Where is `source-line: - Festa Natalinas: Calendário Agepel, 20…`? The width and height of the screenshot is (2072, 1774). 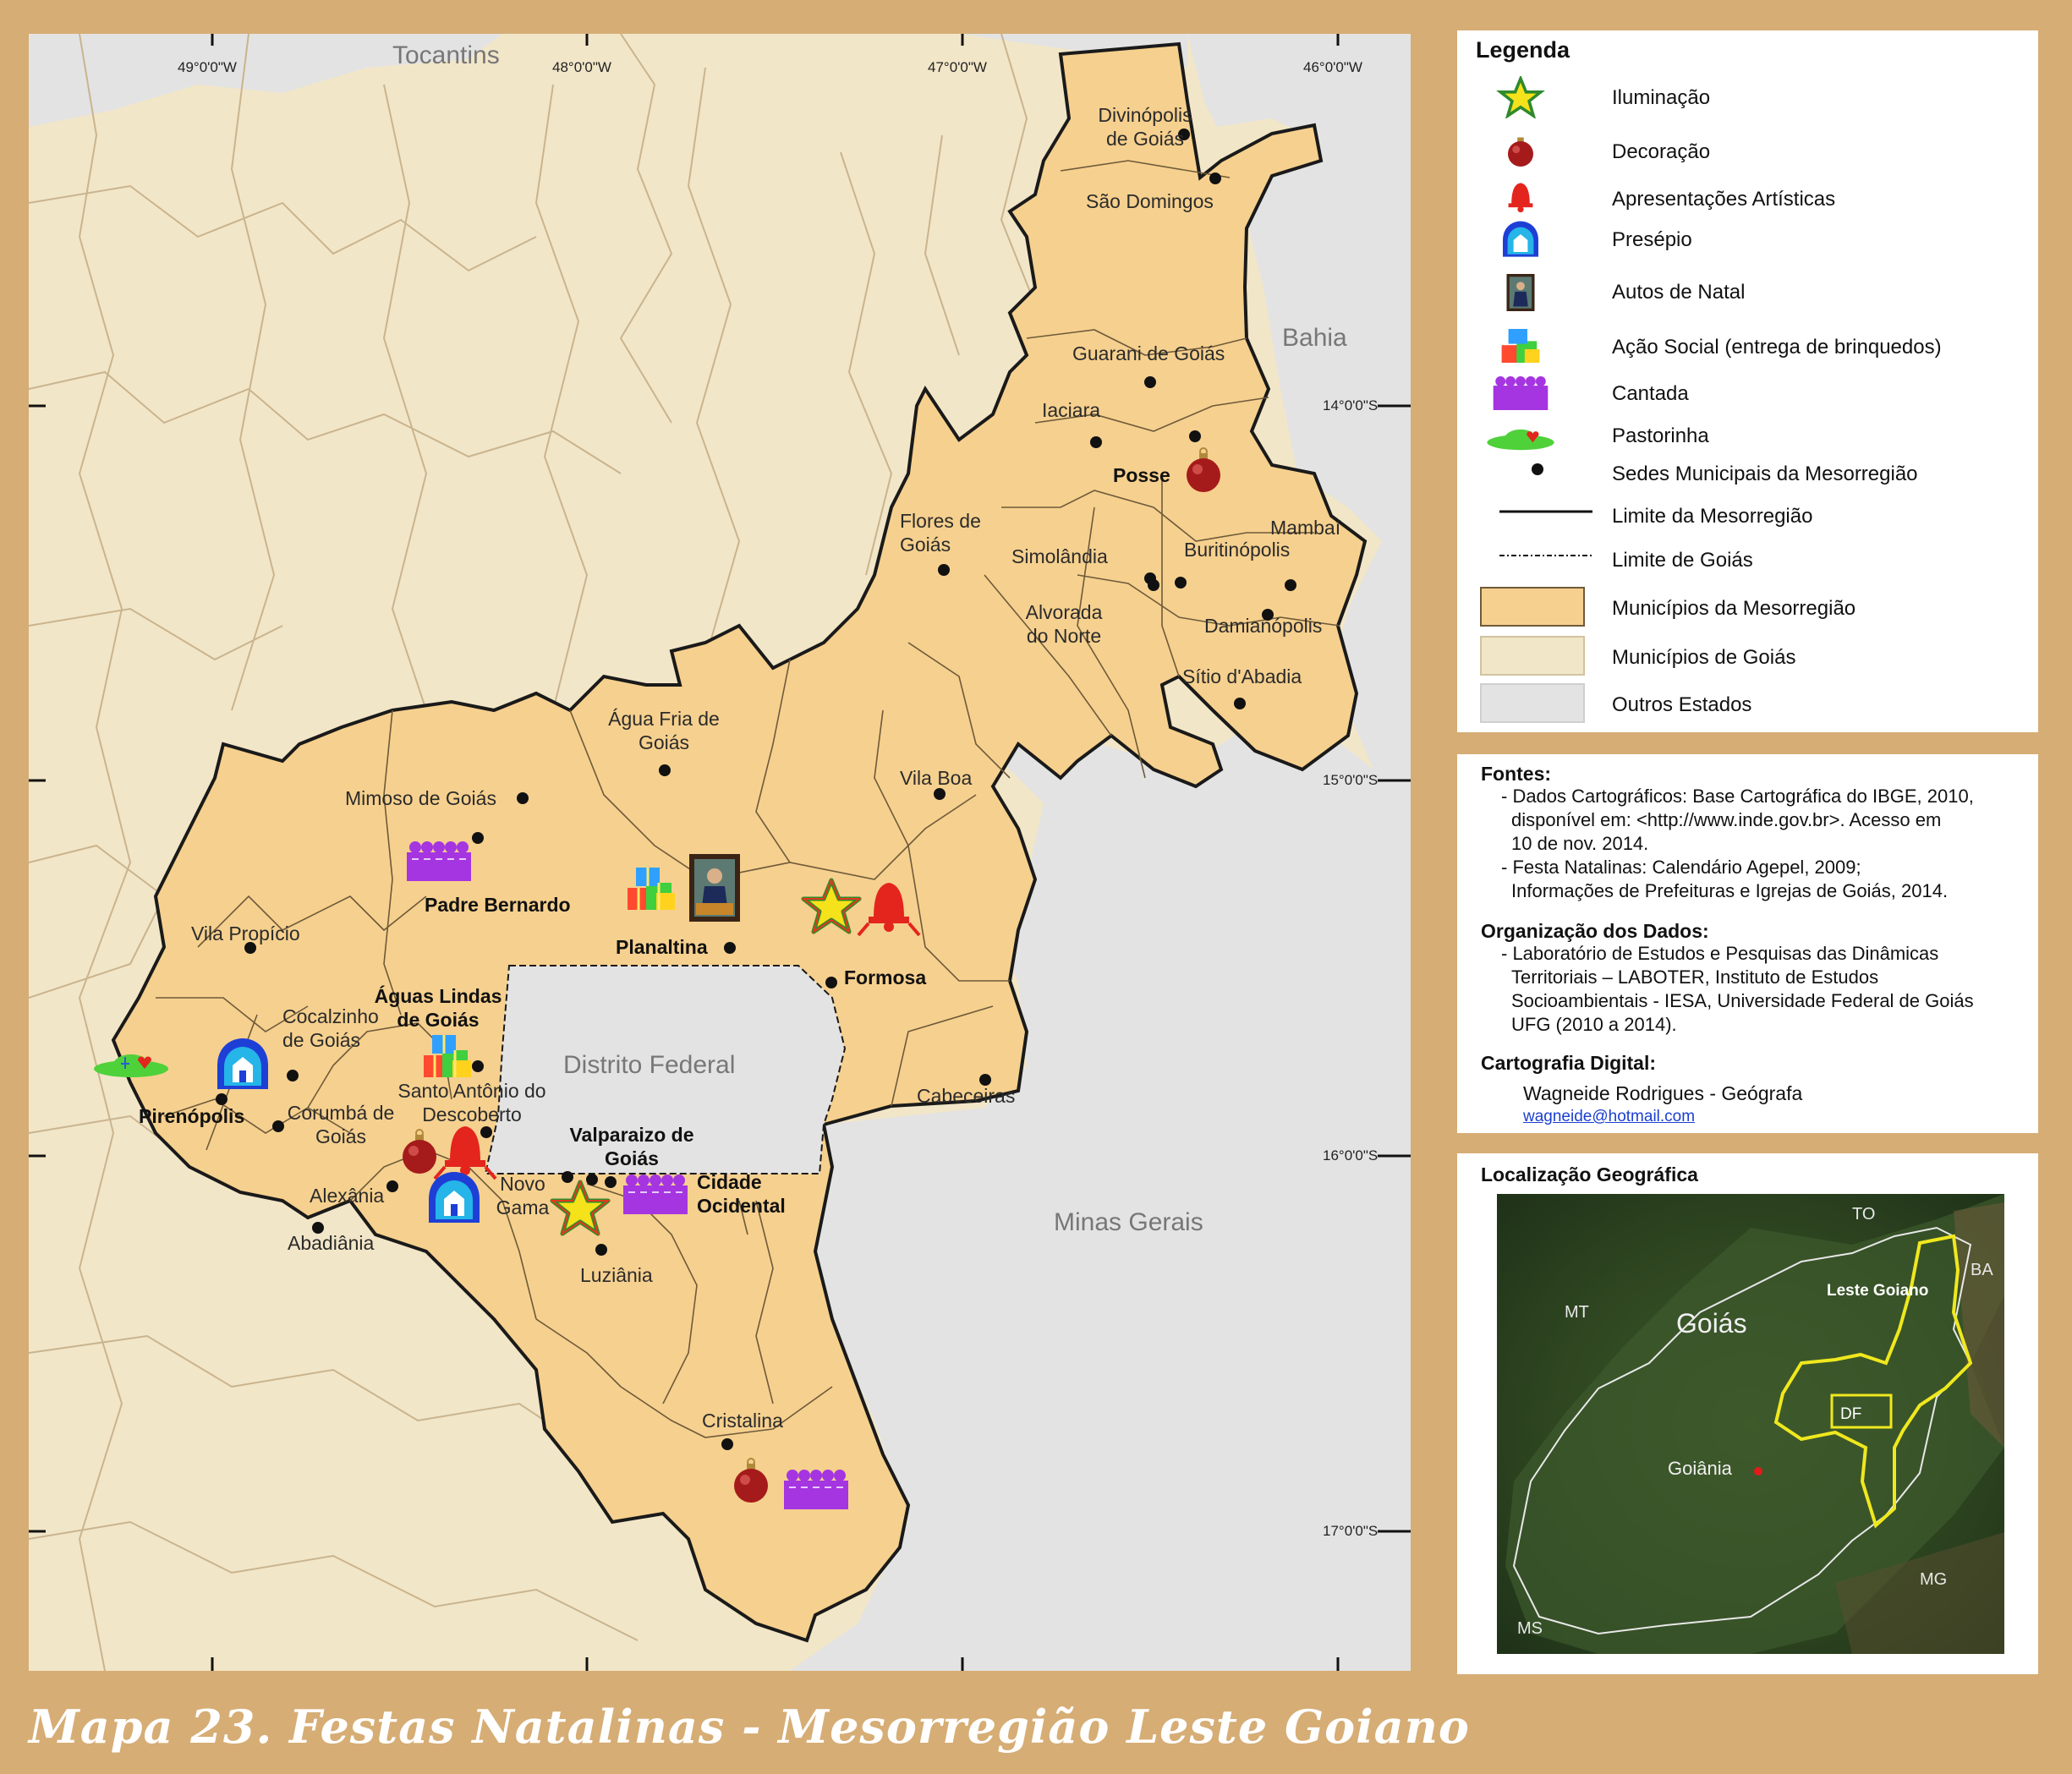 source-line: - Festa Natalinas: Calendário Agepel, 20… is located at coordinates (1681, 868).